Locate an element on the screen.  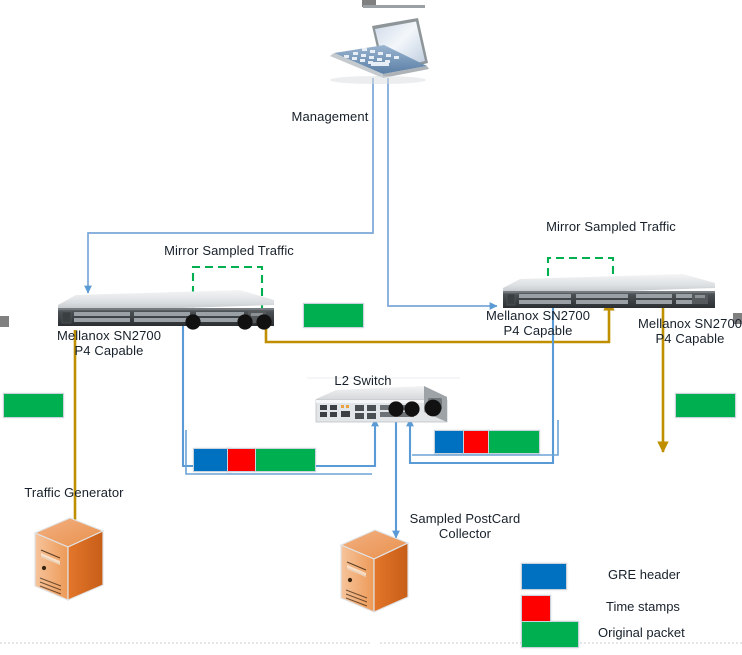
label-sampled-postcard-collector: Sampled PostCard Collector is located at coordinates (465, 526).